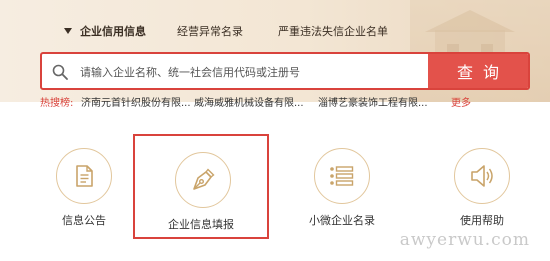 This screenshot has width=550, height=261. I want to click on tab-label: 经营异常名录, so click(210, 31).